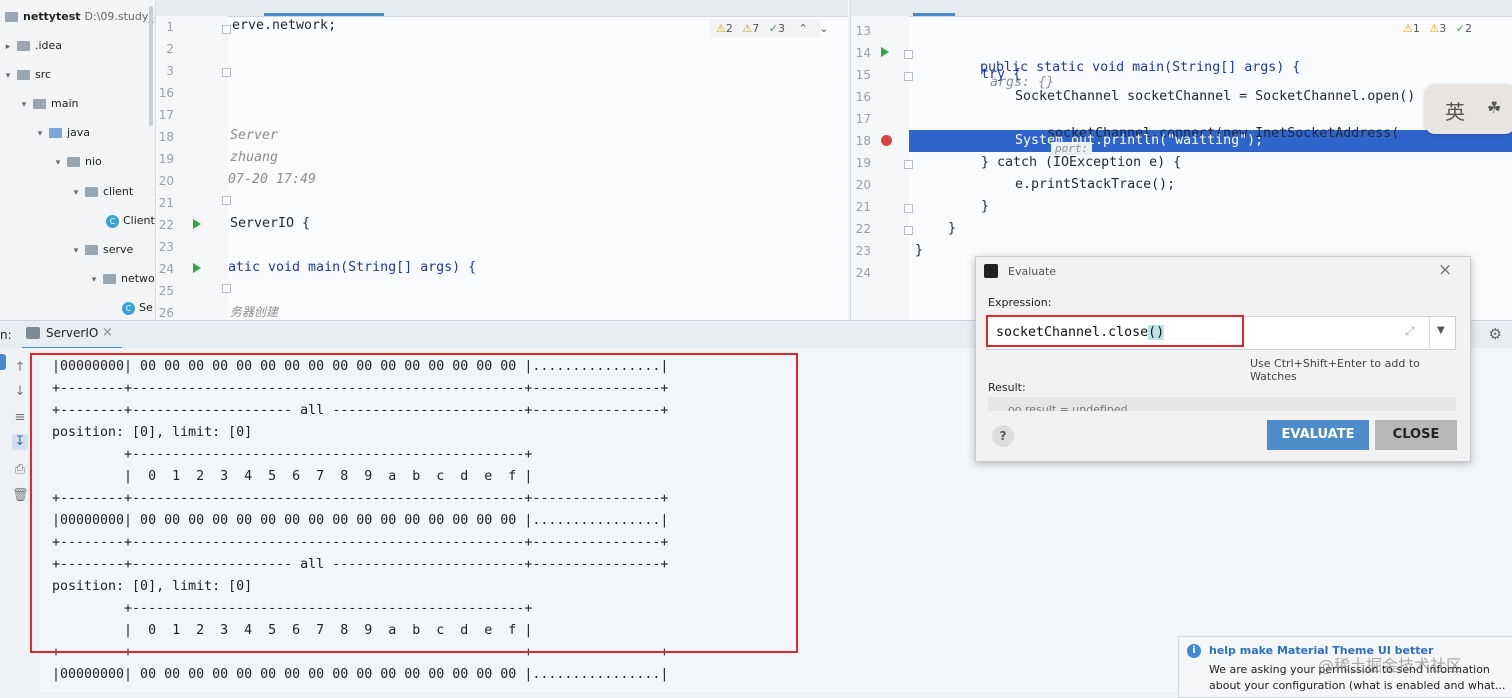  What do you see at coordinates (20, 442) in the screenshot?
I see `scroll-to-end-icon: ↧` at bounding box center [20, 442].